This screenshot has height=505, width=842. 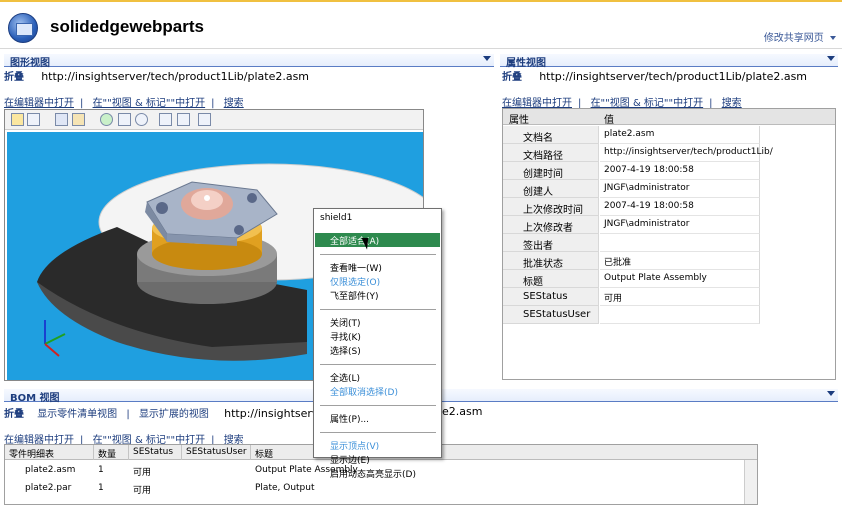 I want to click on property-row: 创建时间 2007-4-19 18:00:58, so click(x=669, y=171).